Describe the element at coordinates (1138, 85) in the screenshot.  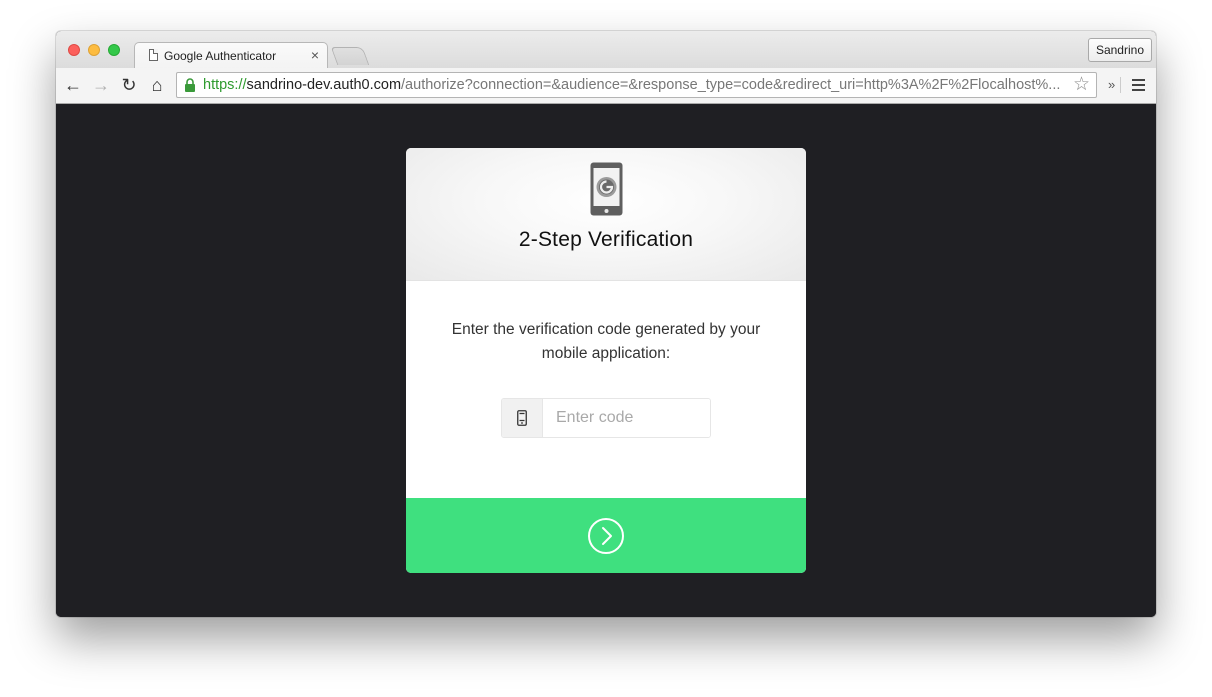
I see `hamburger-menu-icon` at that location.